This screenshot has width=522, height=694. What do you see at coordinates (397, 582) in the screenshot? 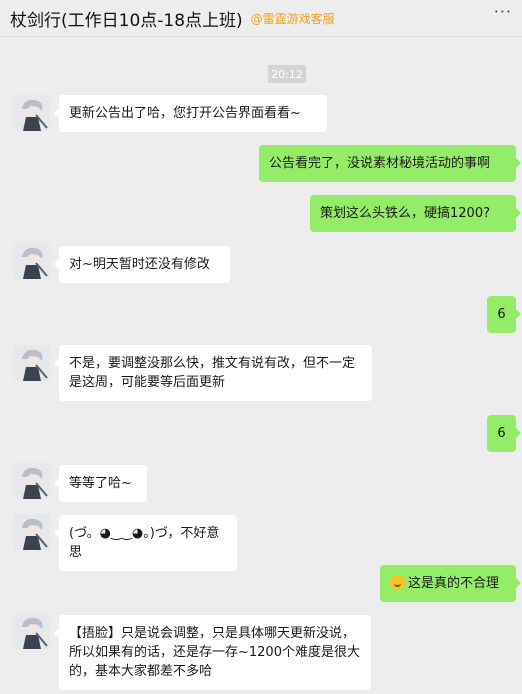
I see `laughing-crying-emoji` at bounding box center [397, 582].